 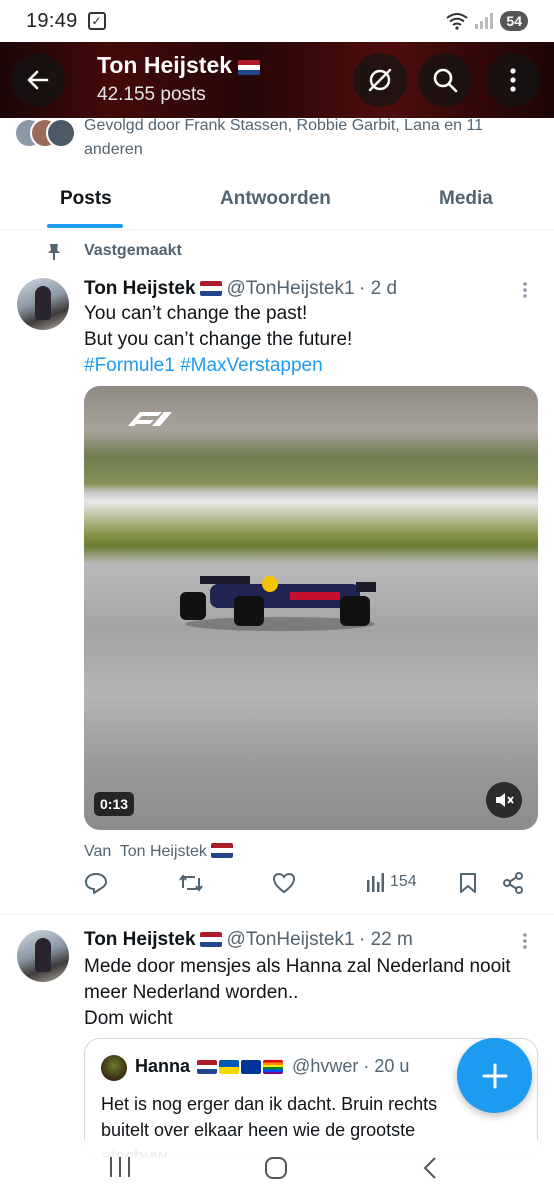 What do you see at coordinates (150, 419) in the screenshot?
I see `f1-logo-icon` at bounding box center [150, 419].